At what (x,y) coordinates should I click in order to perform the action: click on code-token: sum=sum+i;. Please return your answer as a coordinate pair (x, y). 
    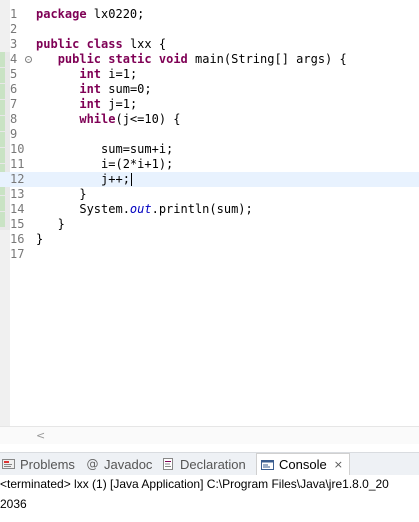
    Looking at the image, I should click on (105, 149).